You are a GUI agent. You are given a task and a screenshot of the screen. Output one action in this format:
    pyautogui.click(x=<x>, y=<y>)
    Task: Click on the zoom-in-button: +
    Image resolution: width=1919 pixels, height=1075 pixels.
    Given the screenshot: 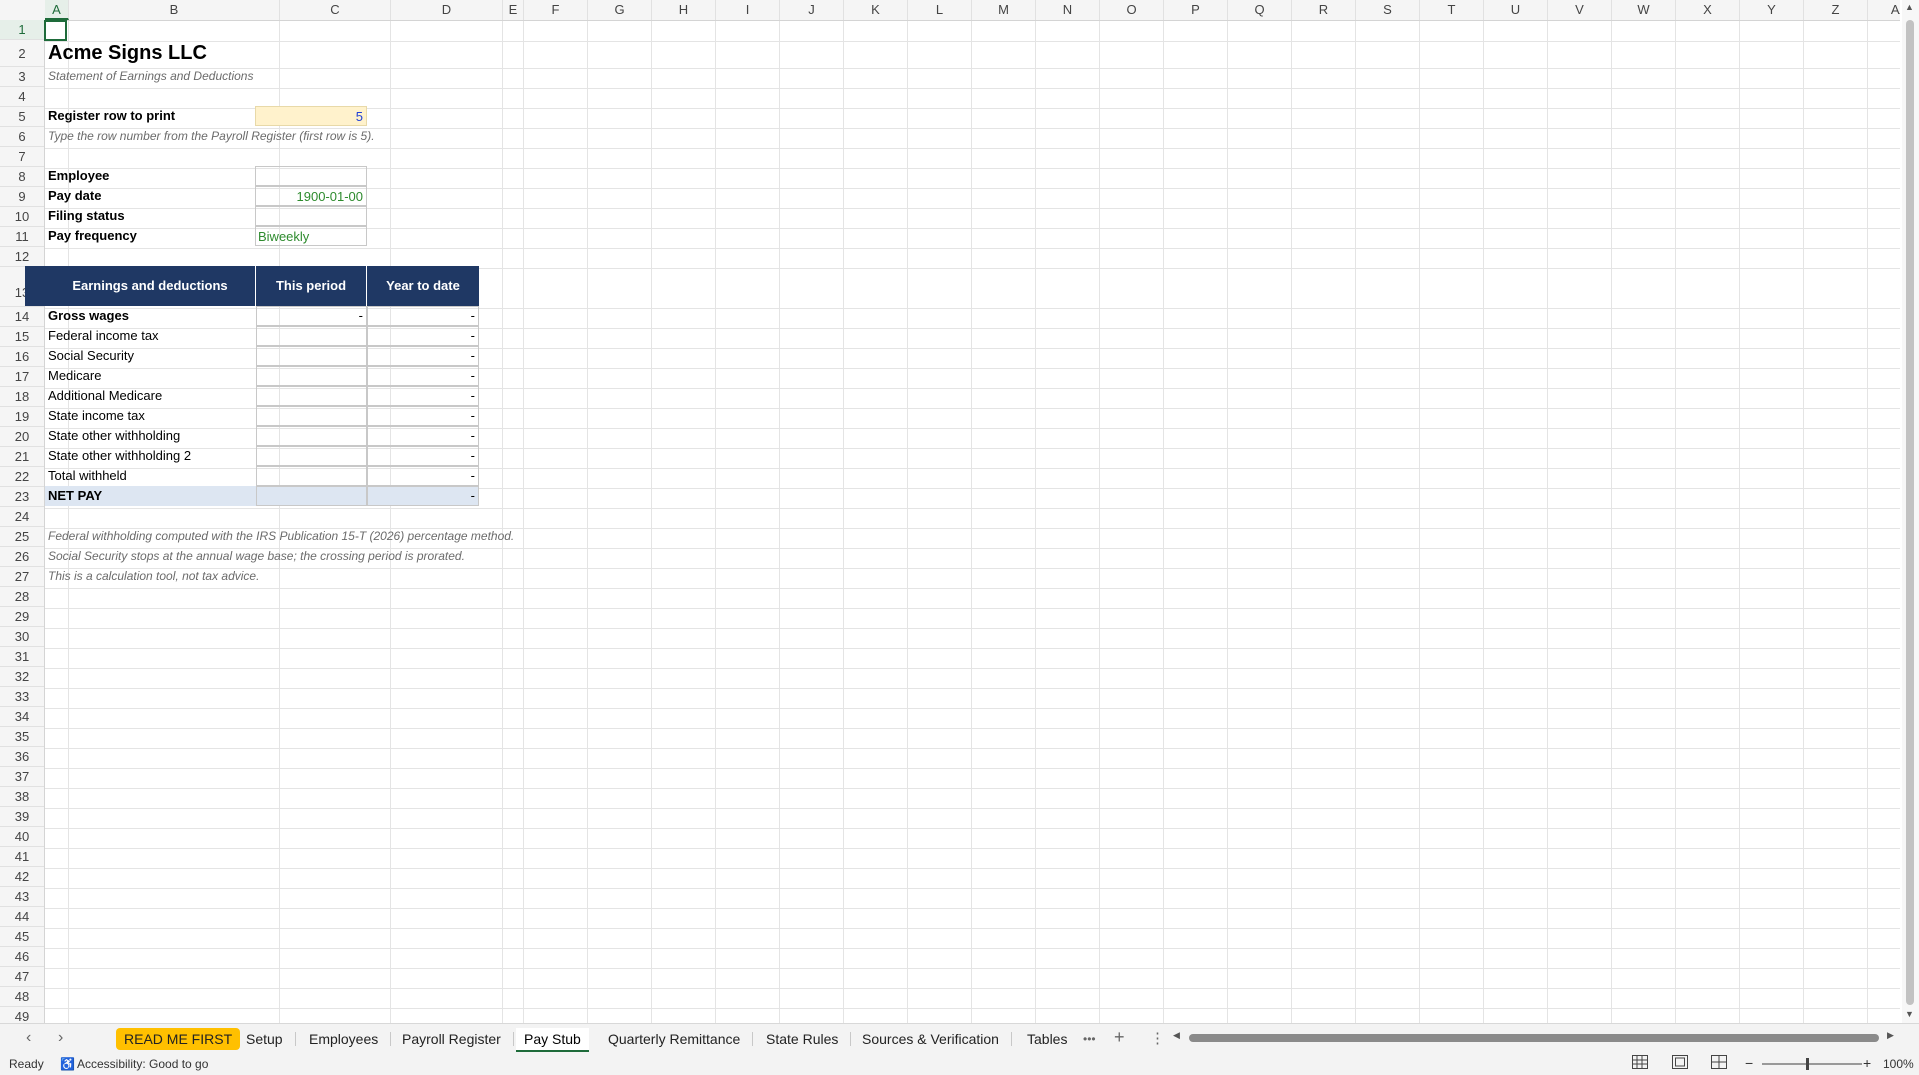 What is the action you would take?
    pyautogui.click(x=1867, y=1063)
    